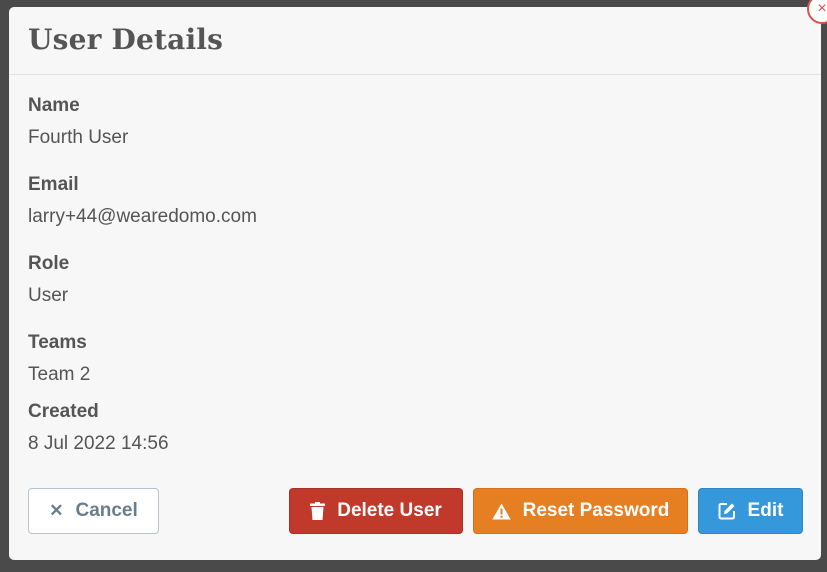 This screenshot has width=827, height=572. Describe the element at coordinates (142, 201) in the screenshot. I see `field-email: Email larry+44@wearedomo.com` at that location.